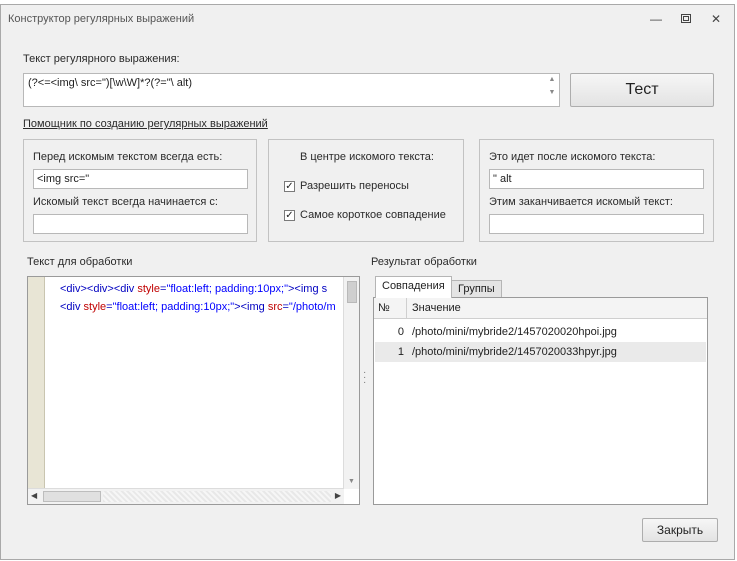  I want to click on minimize-icon: —, so click(656, 19).